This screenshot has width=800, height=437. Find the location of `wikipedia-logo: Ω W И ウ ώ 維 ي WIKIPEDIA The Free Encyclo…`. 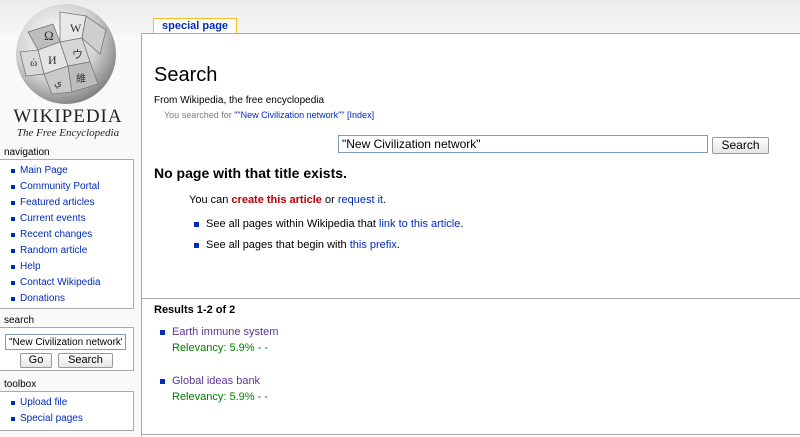

wikipedia-logo: Ω W И ウ ώ 維 ي WIKIPEDIA The Free Encyclo… is located at coordinates (70, 72).